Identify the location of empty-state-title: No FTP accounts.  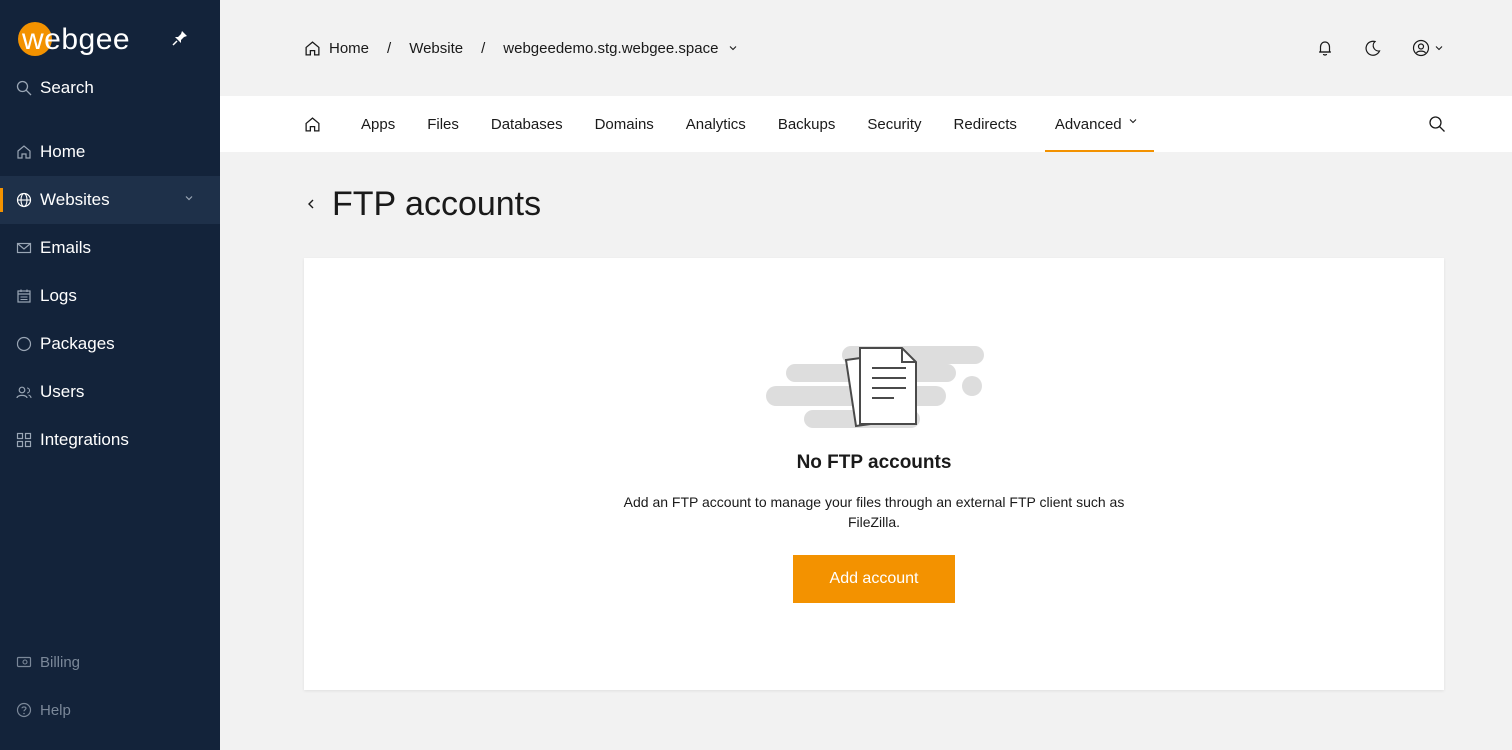
(874, 462).